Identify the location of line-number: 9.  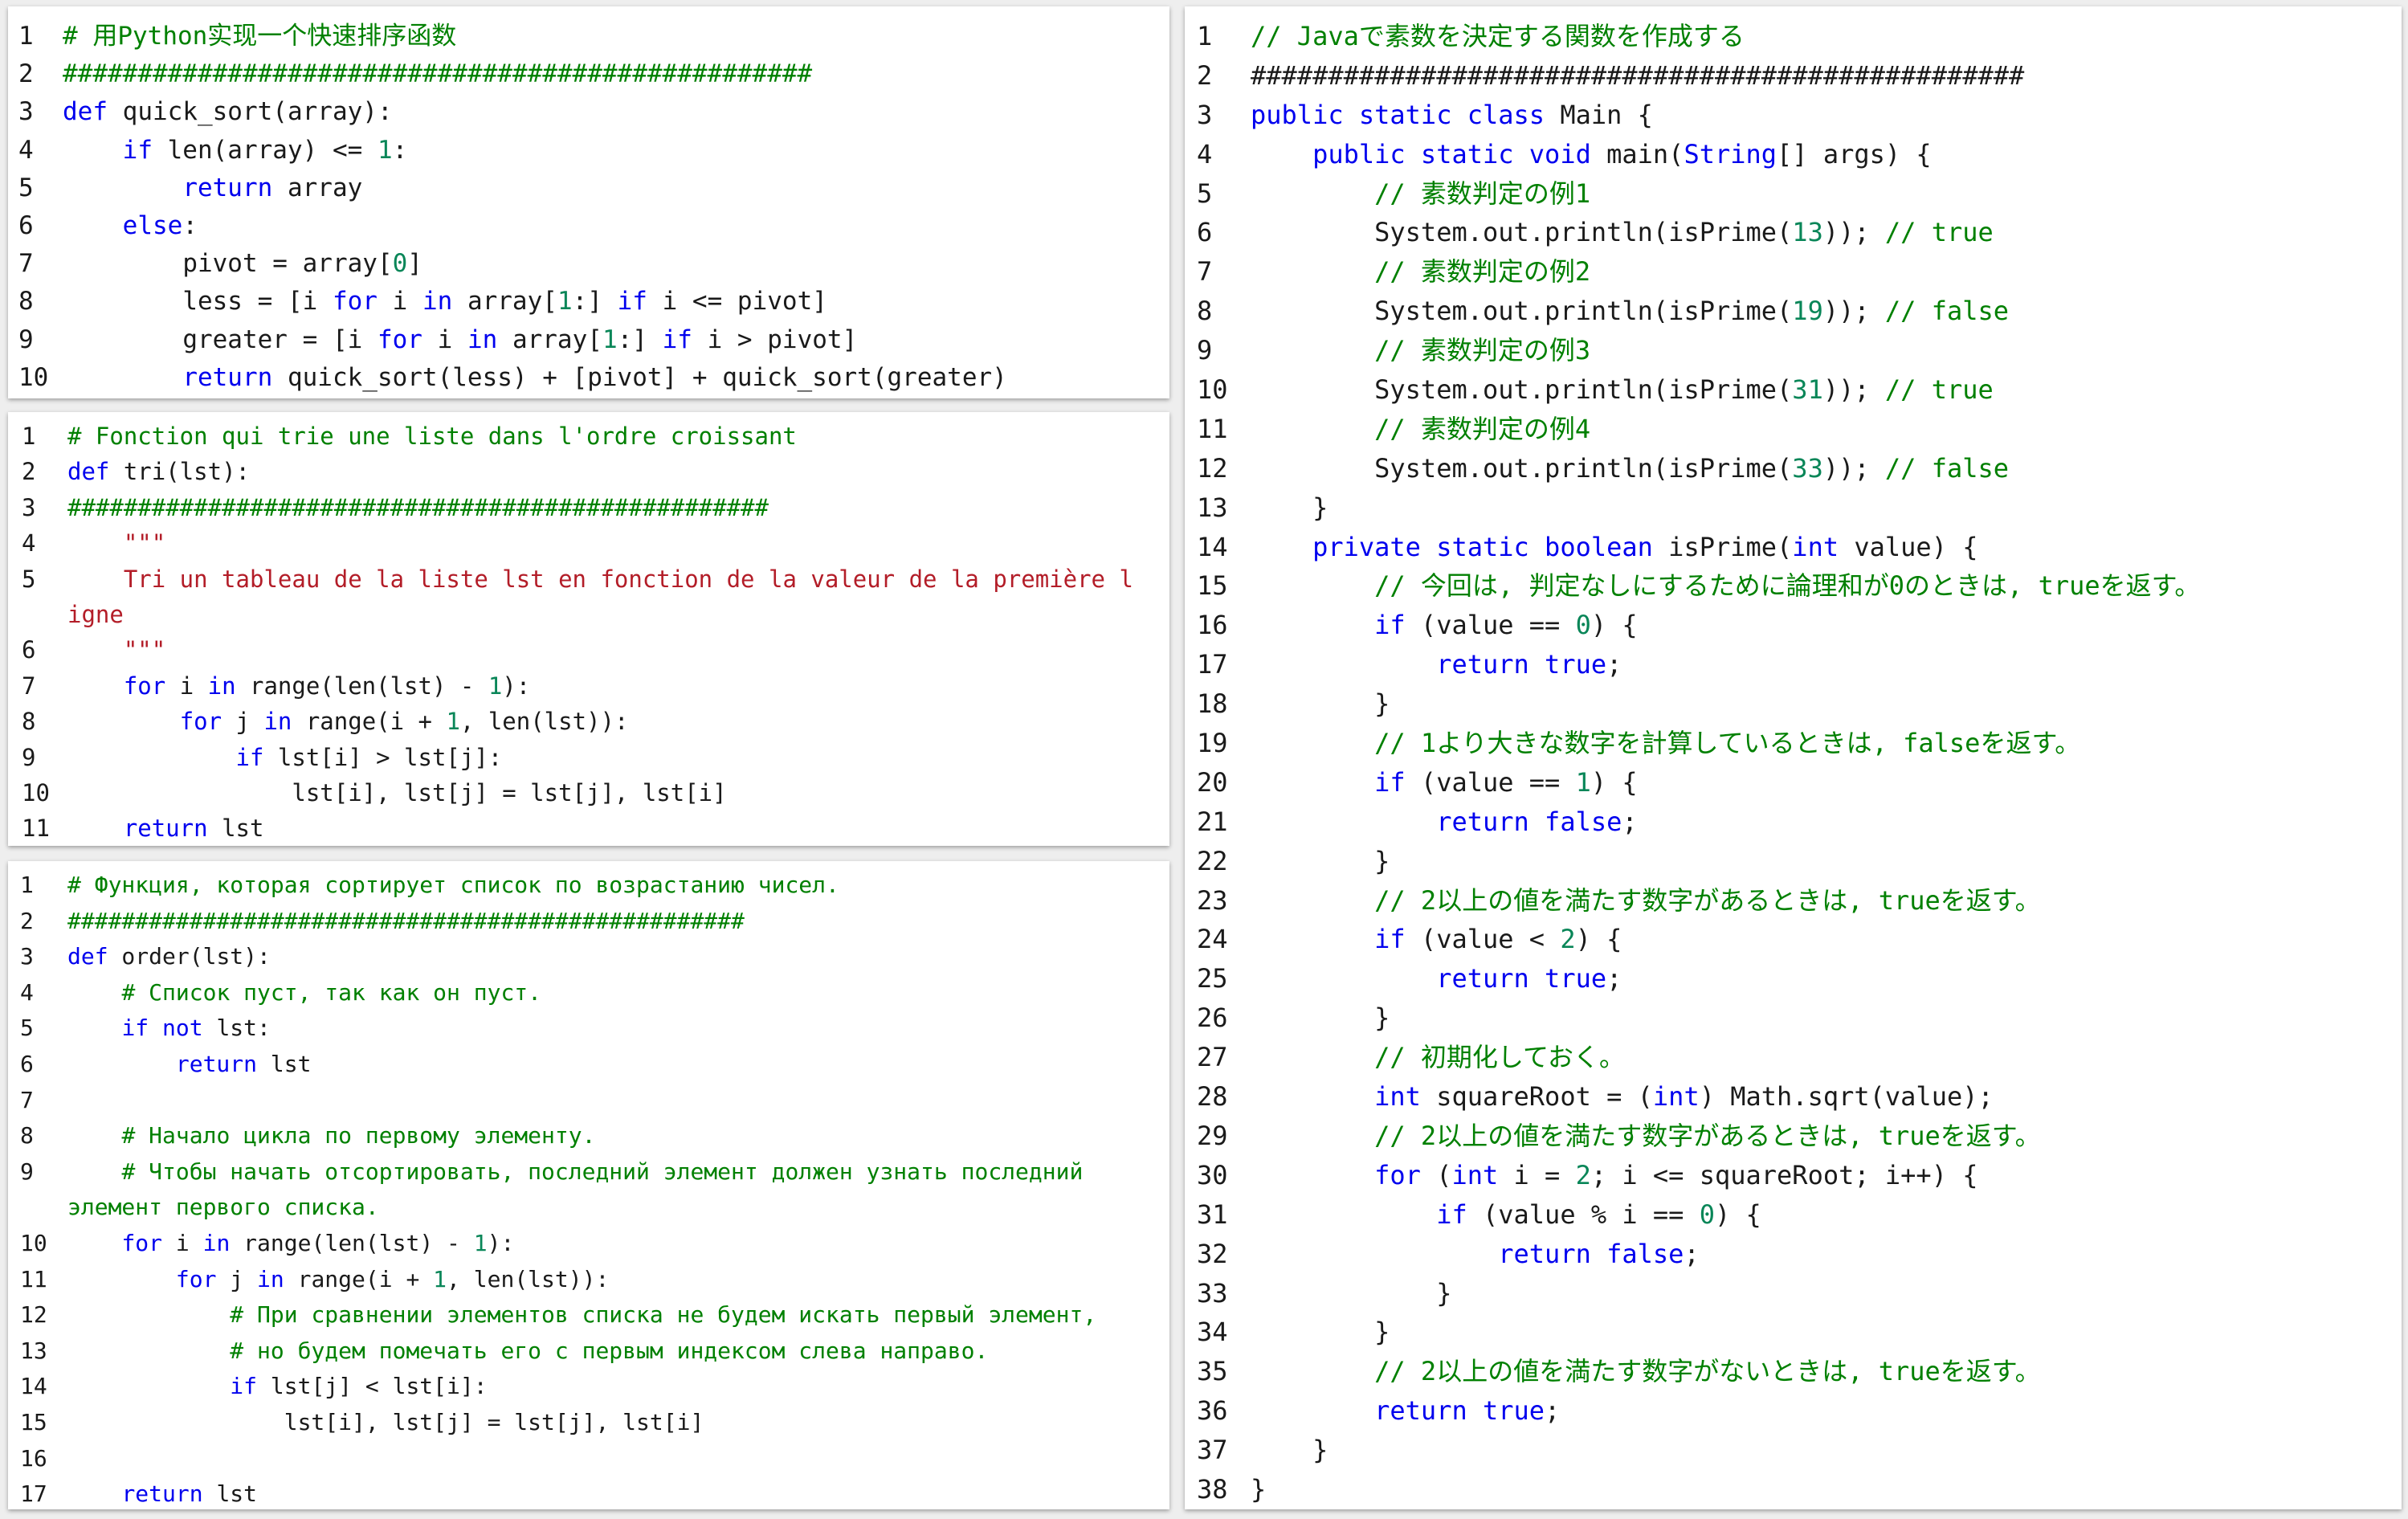
(1205, 351).